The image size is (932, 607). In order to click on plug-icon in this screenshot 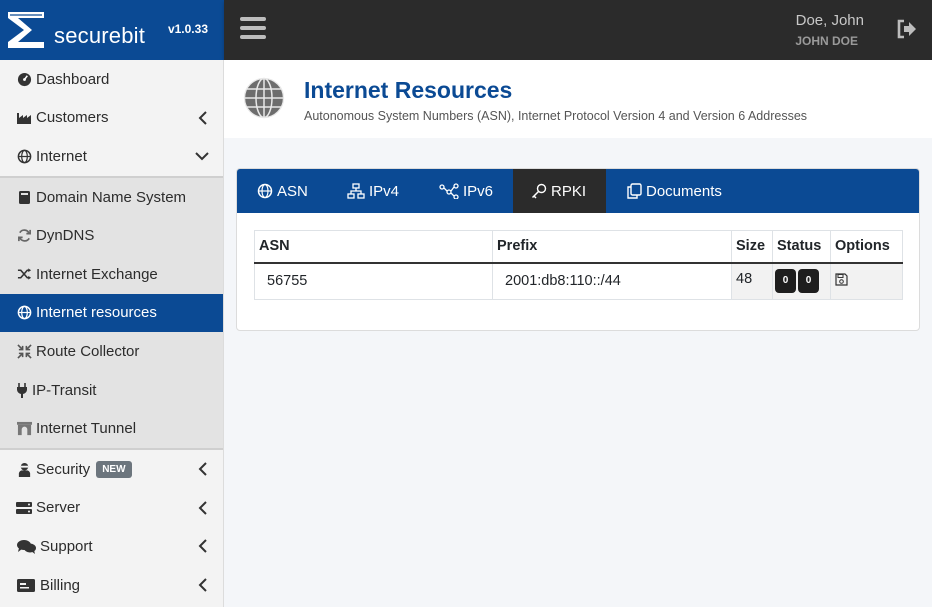, I will do `click(22, 390)`.